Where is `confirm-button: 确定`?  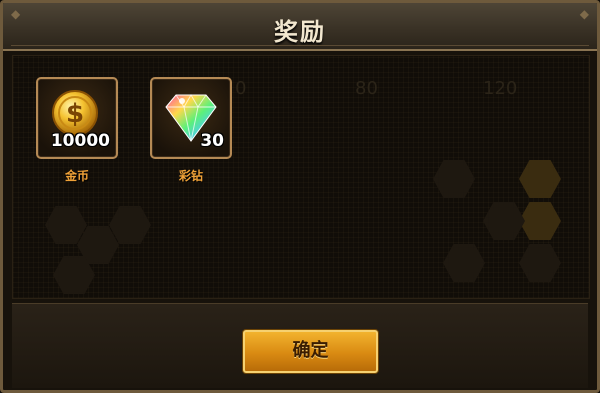 confirm-button: 确定 is located at coordinates (310, 351).